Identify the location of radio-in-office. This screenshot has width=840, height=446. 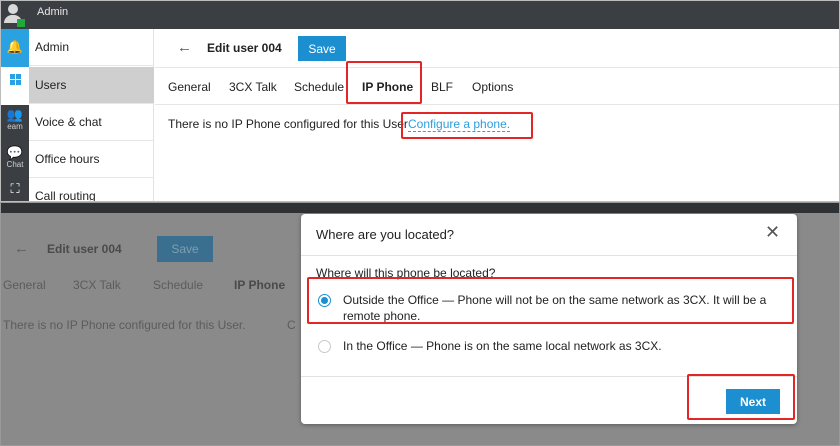
(324, 346).